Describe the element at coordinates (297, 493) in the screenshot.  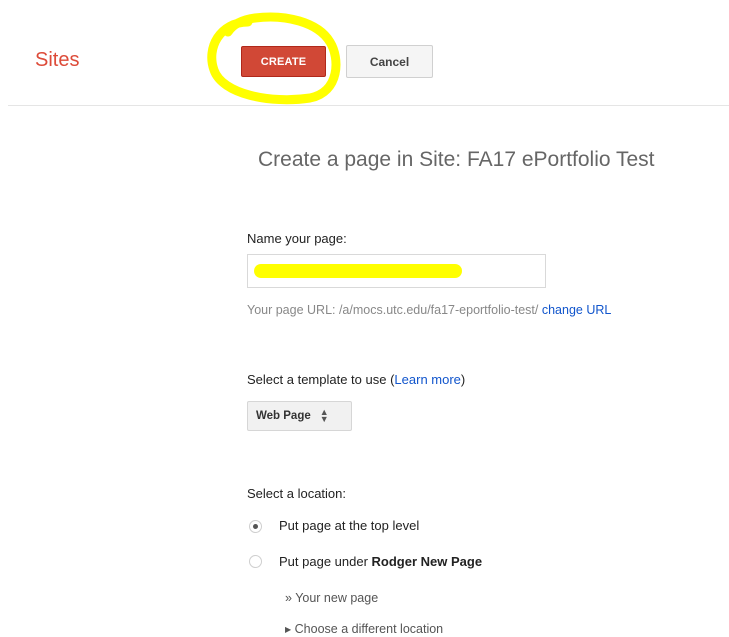
I see `location-label: Select a location:` at that location.